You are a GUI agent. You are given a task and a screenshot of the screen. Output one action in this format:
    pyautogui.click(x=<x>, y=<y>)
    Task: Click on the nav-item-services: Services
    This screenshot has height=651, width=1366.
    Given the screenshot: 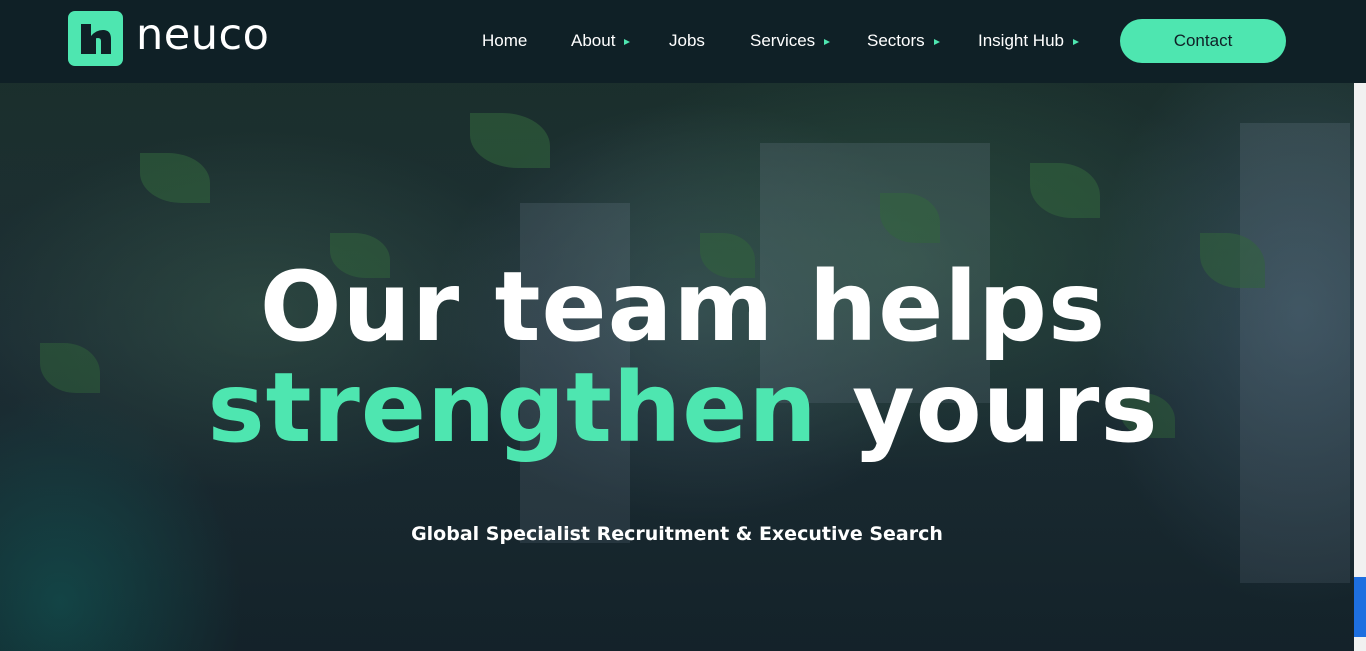 What is the action you would take?
    pyautogui.click(x=790, y=41)
    